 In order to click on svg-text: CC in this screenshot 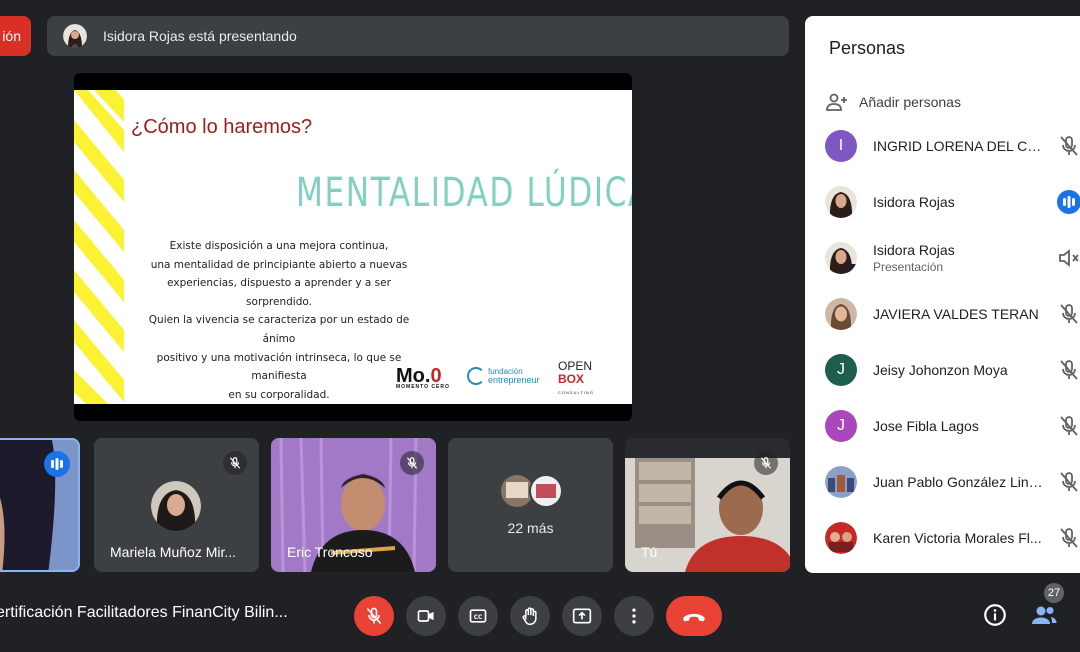, I will do `click(478, 618)`.